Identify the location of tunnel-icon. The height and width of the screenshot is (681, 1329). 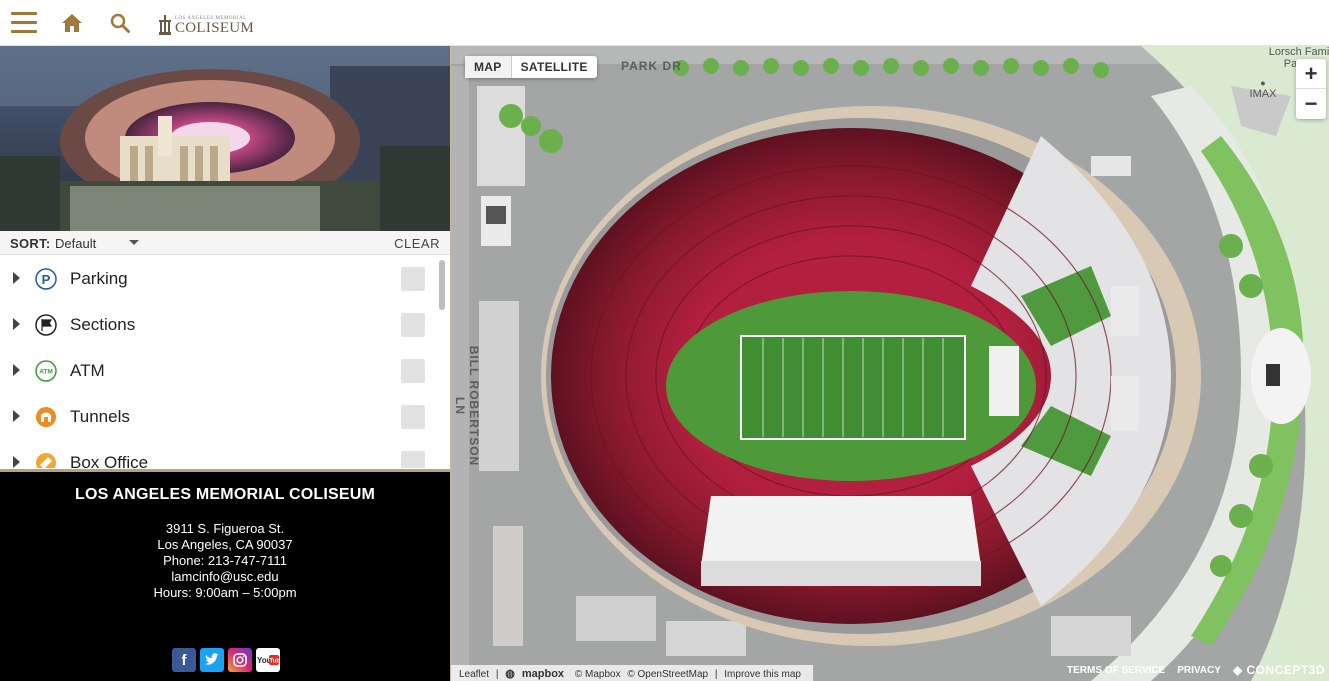
(46, 417).